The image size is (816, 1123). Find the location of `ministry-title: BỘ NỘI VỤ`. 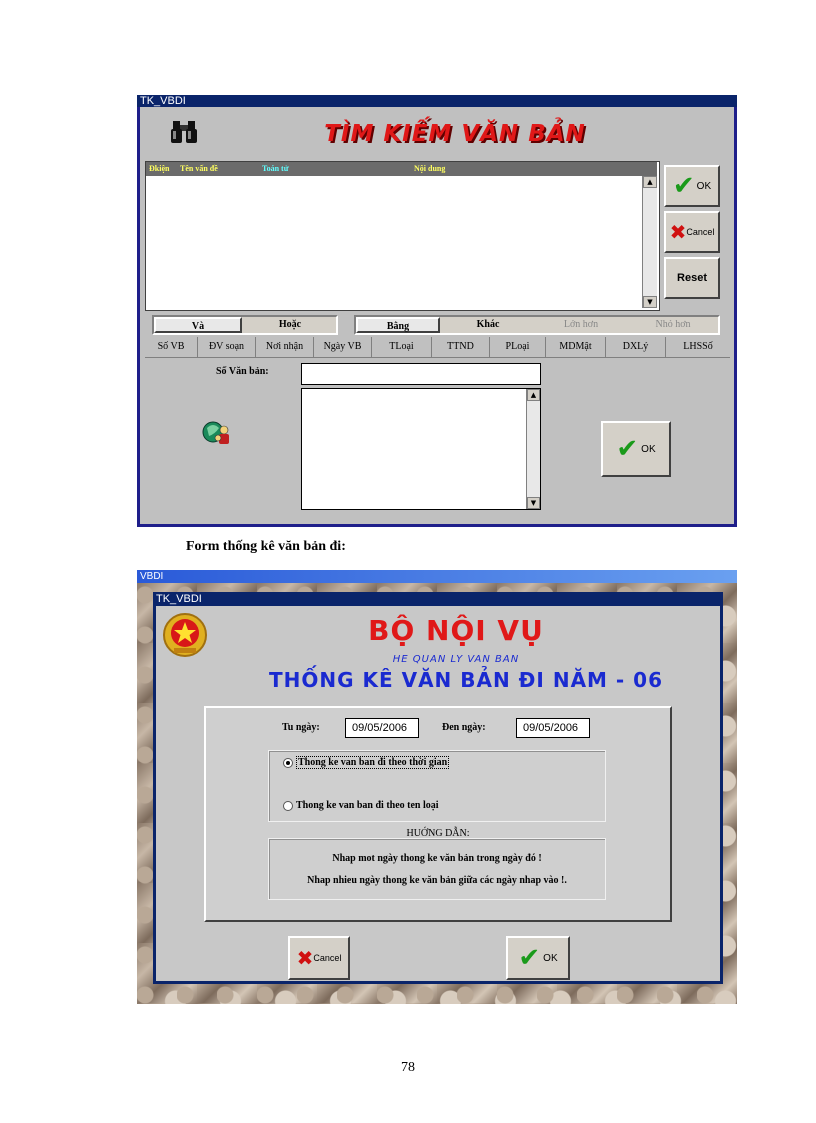

ministry-title: BỘ NỘI VỤ is located at coordinates (456, 630).